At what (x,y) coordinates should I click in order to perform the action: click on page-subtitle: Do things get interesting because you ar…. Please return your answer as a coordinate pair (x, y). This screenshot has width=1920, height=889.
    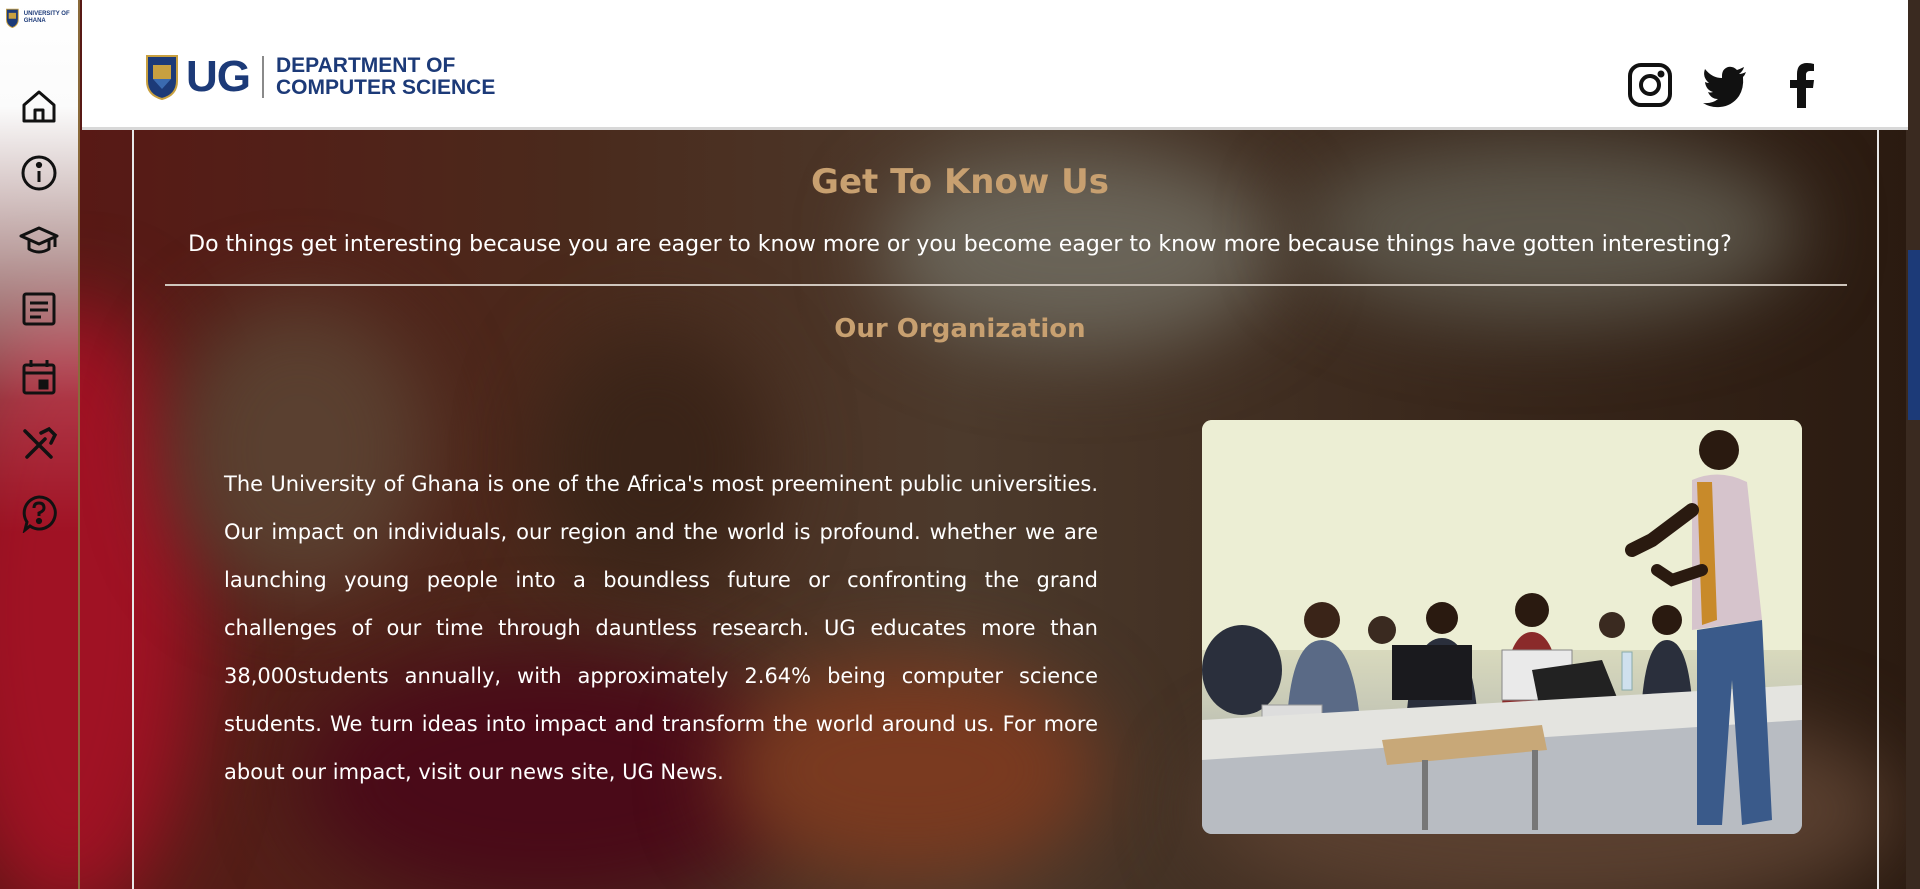
    Looking at the image, I should click on (960, 244).